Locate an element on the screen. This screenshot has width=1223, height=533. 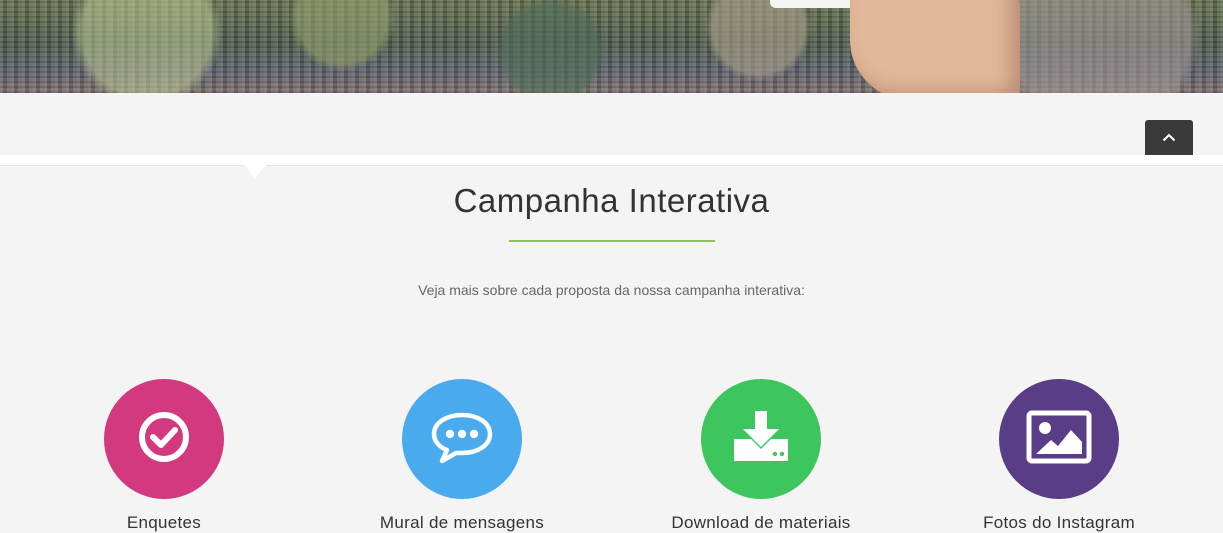
download-icon is located at coordinates (761, 439).